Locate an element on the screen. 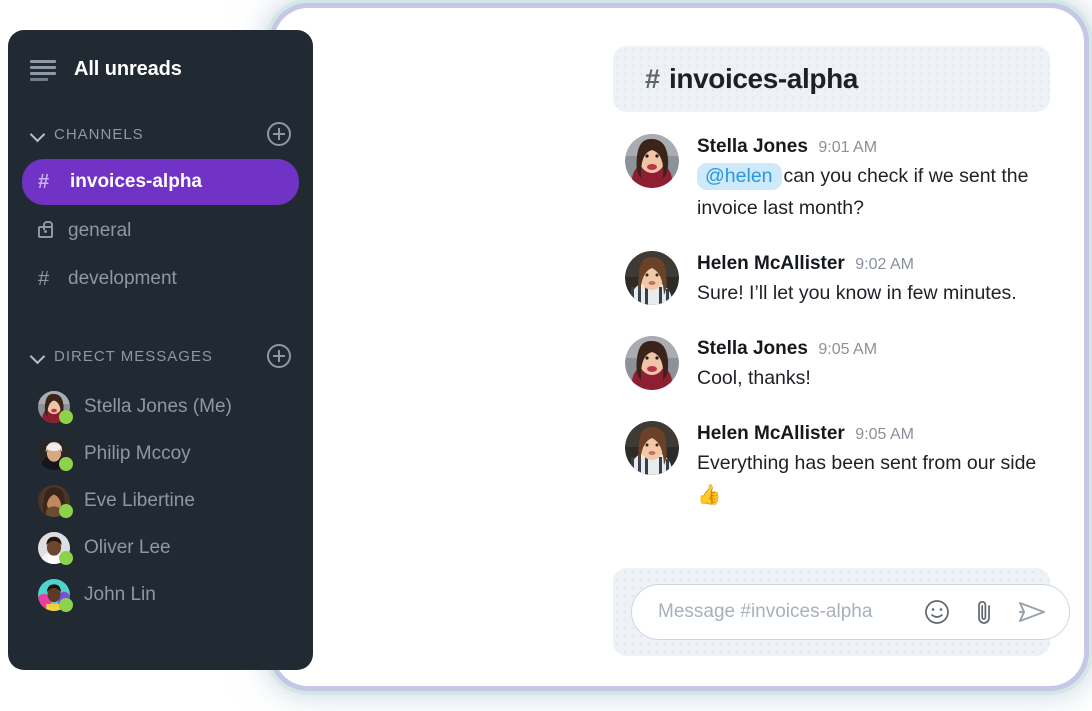  sidebar-dm-eve-libertine: Eve Libertine is located at coordinates (160, 500).